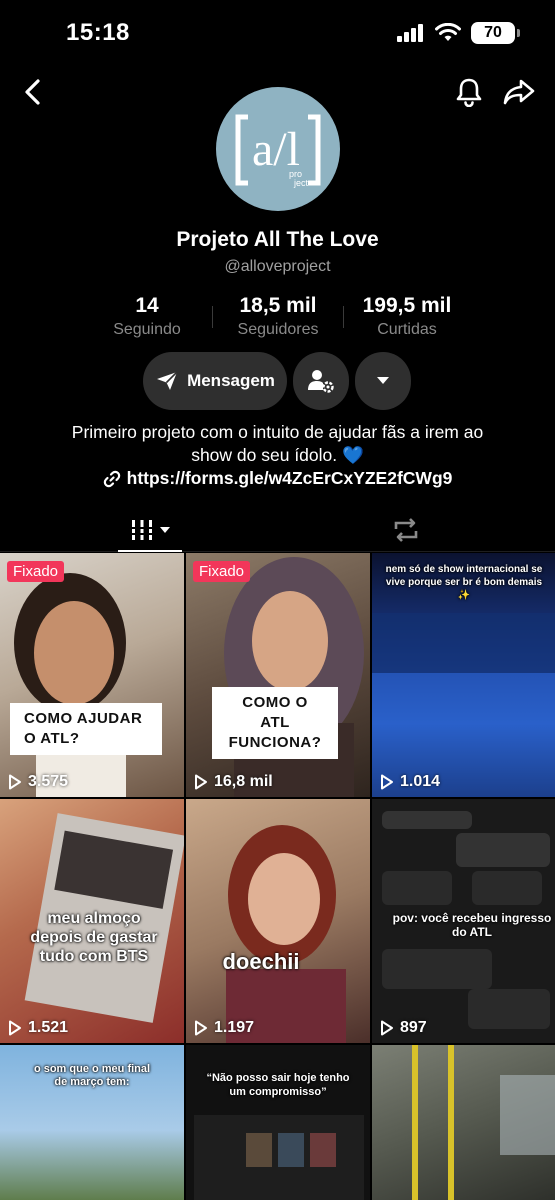 This screenshot has height=1200, width=555. I want to click on view-count: 16,8 mil, so click(233, 782).